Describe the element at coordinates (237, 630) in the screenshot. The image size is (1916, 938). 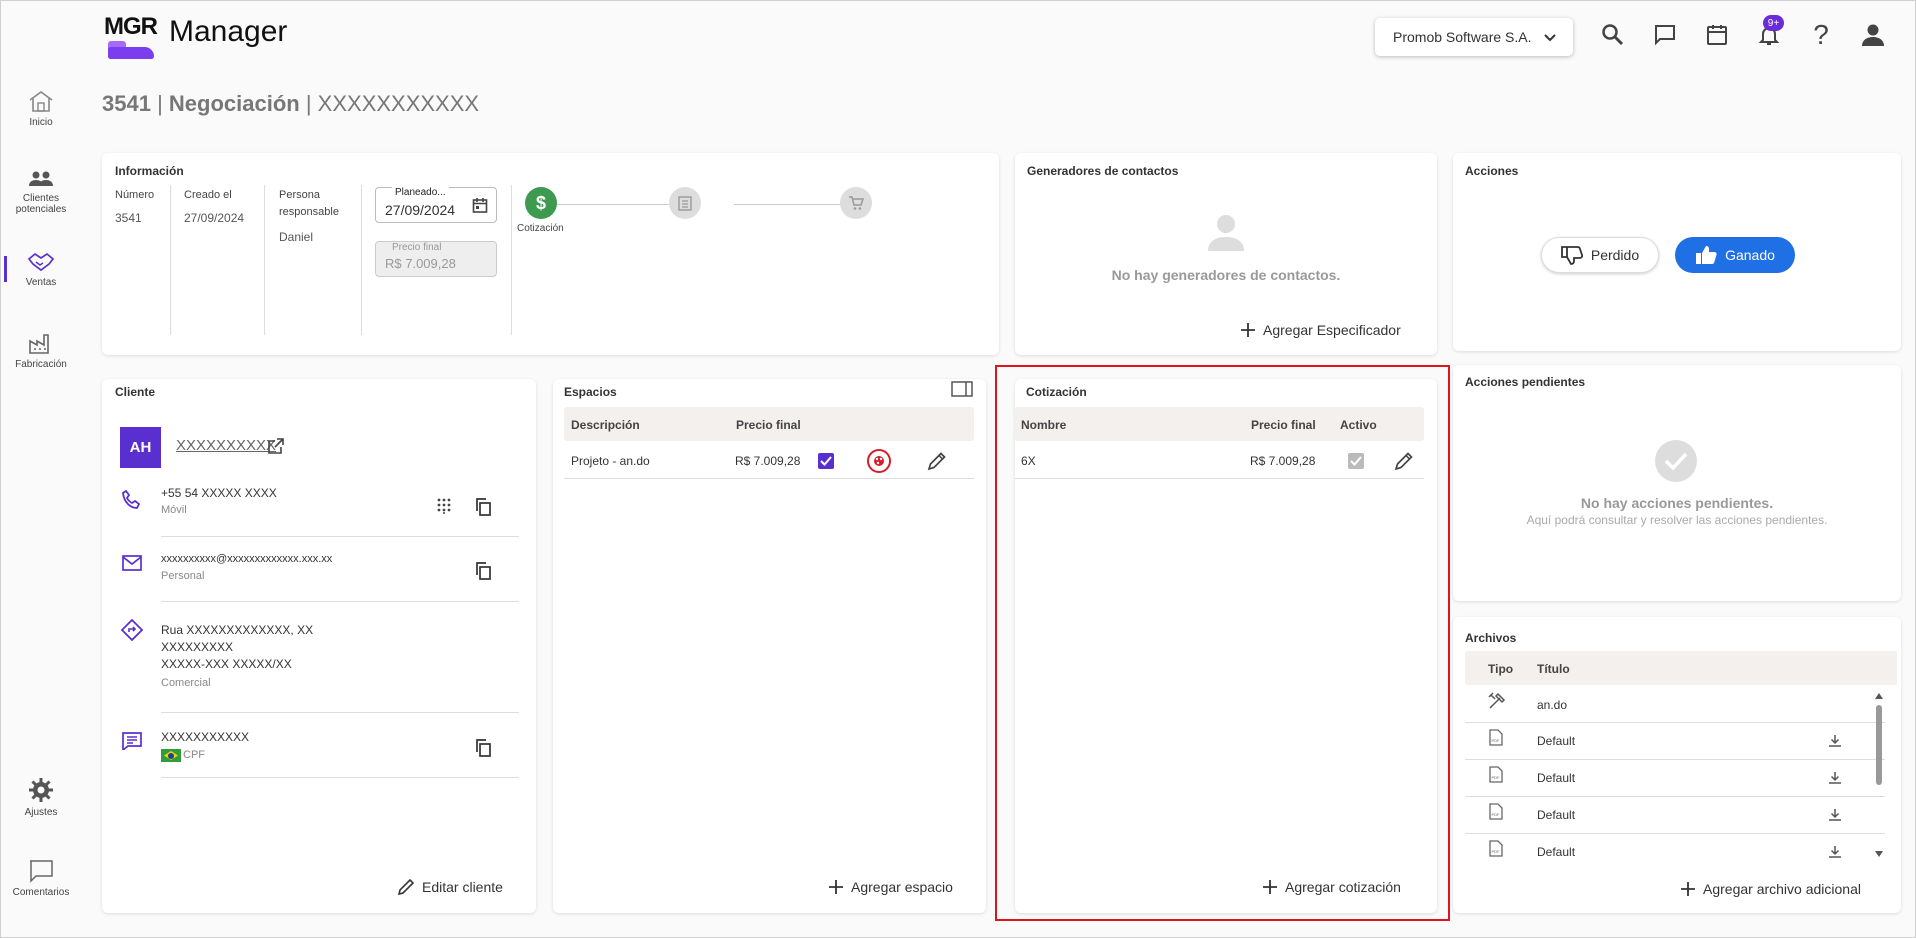
I see `address-line-1: Rua XXXXXXXXXXXXX, XX` at that location.